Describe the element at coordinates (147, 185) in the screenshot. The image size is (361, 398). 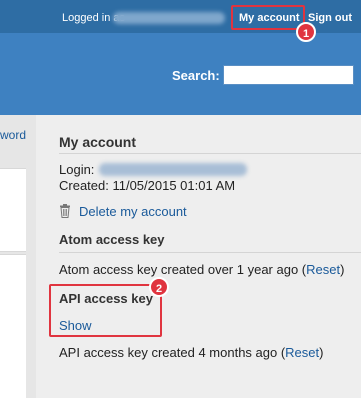
I see `created-date: Created: 11/05/2015 01:01 AM` at that location.